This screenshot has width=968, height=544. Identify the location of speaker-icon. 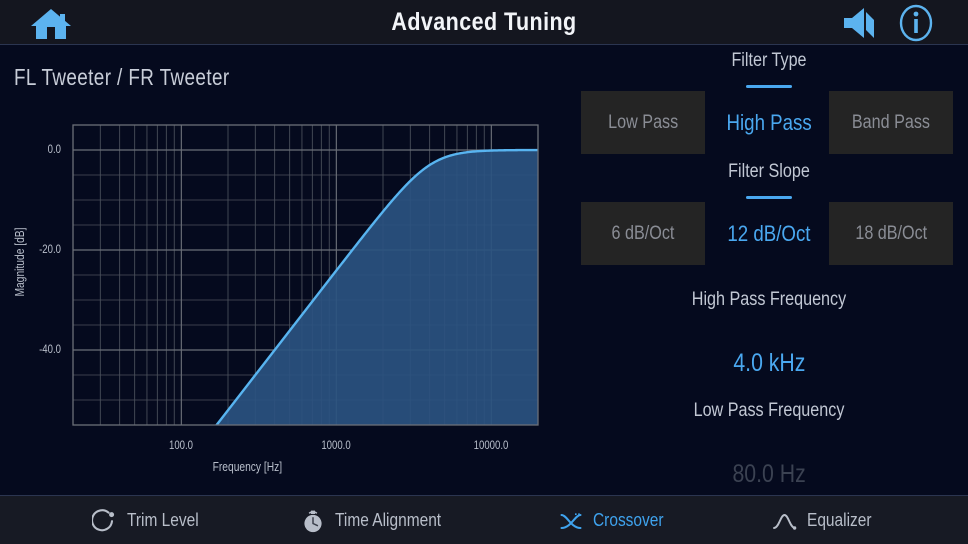
(859, 23).